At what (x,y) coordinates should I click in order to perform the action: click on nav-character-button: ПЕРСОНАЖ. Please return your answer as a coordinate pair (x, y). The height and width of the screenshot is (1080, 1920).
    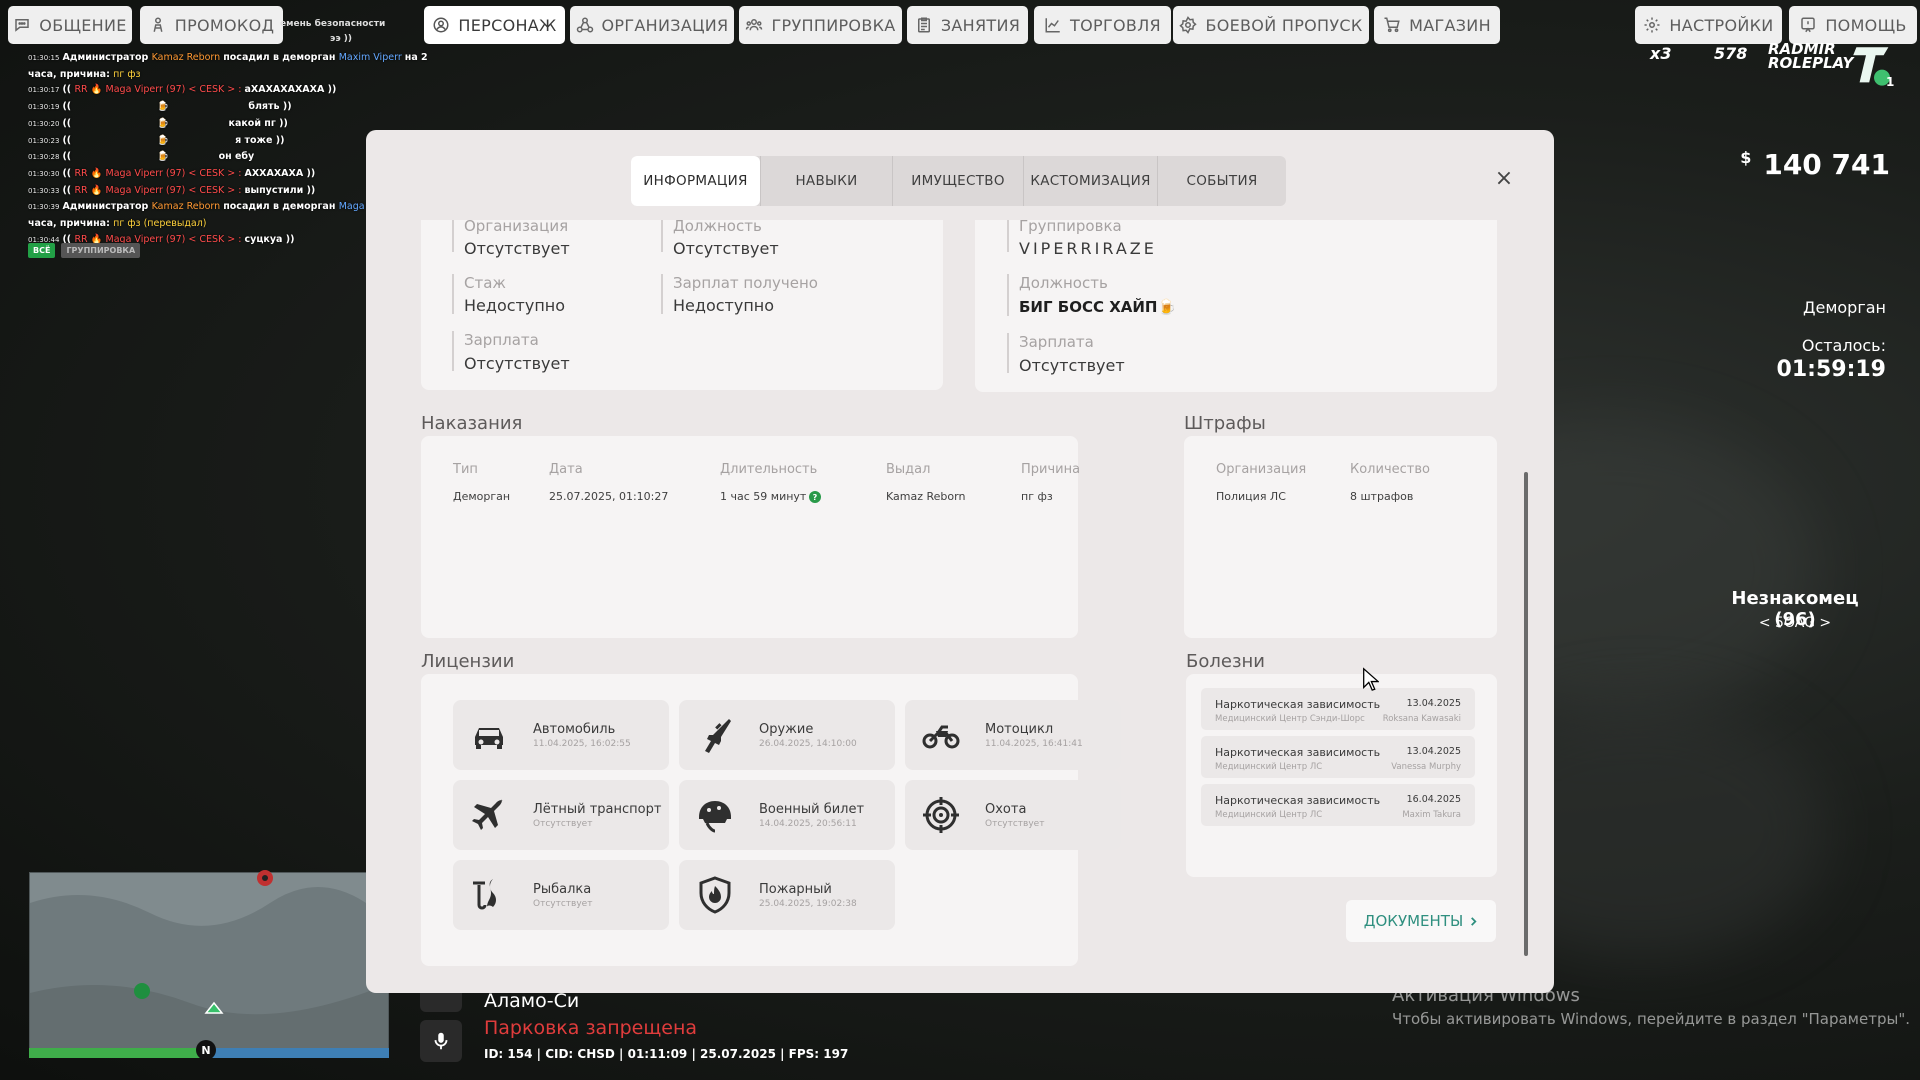
    Looking at the image, I should click on (494, 25).